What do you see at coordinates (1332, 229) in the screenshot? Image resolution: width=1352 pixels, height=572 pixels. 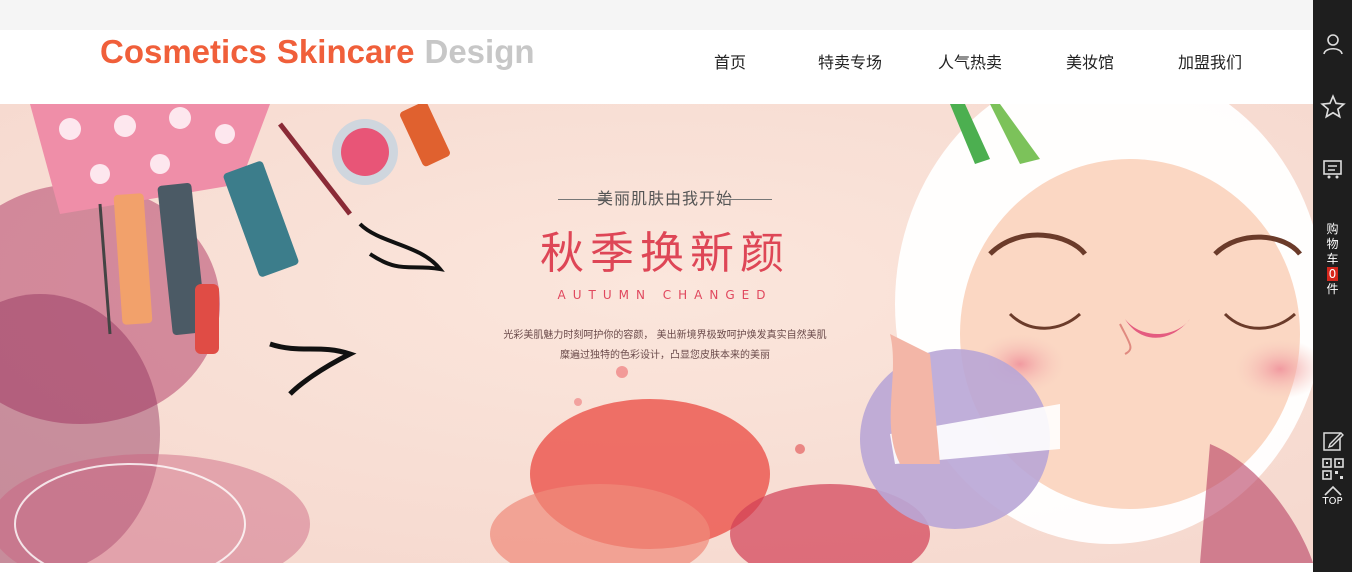 I see `cart-char-1: 购` at bounding box center [1332, 229].